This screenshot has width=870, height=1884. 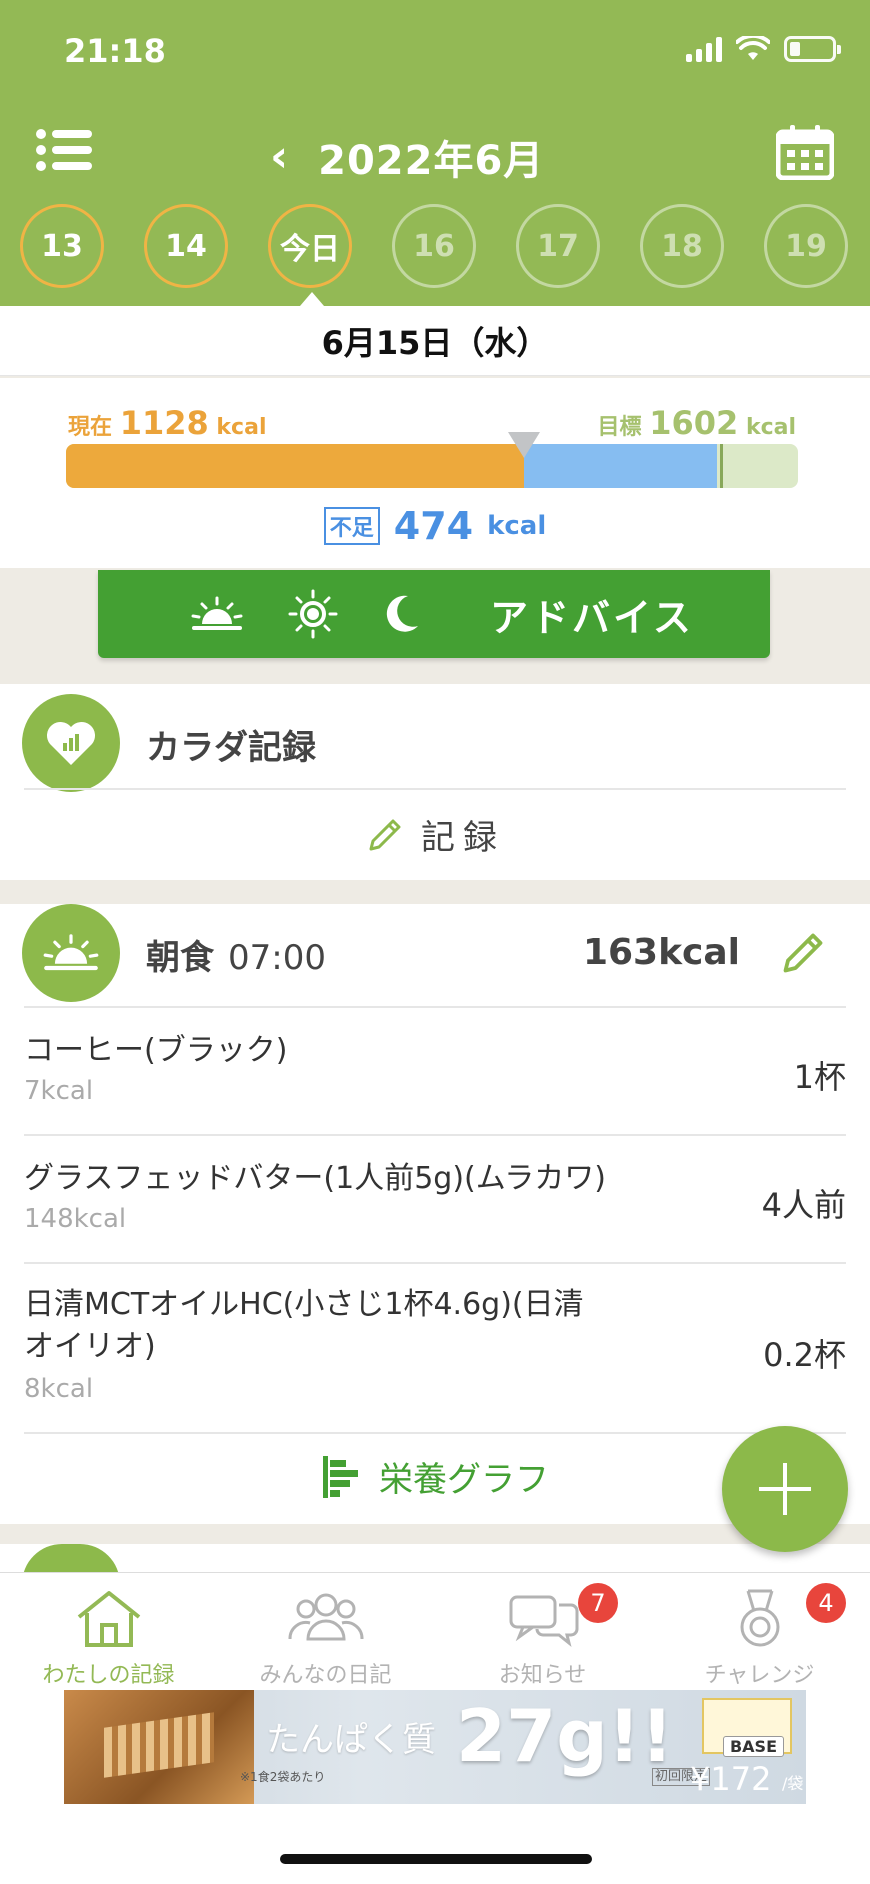 What do you see at coordinates (340, 1476) in the screenshot?
I see `bar-chart-icon` at bounding box center [340, 1476].